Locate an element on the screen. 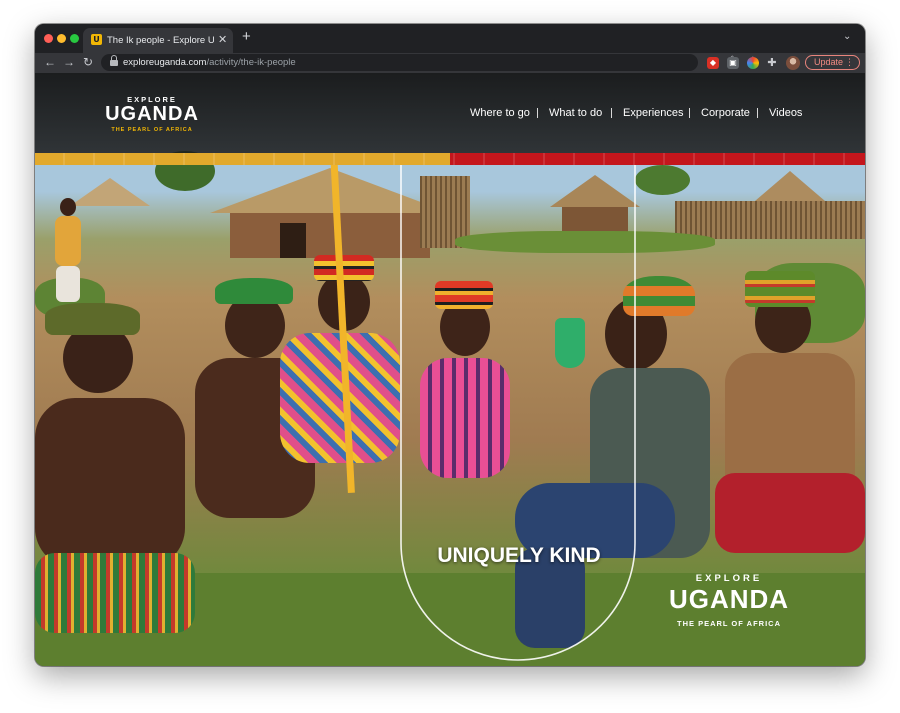  lock-icon is located at coordinates (114, 60).